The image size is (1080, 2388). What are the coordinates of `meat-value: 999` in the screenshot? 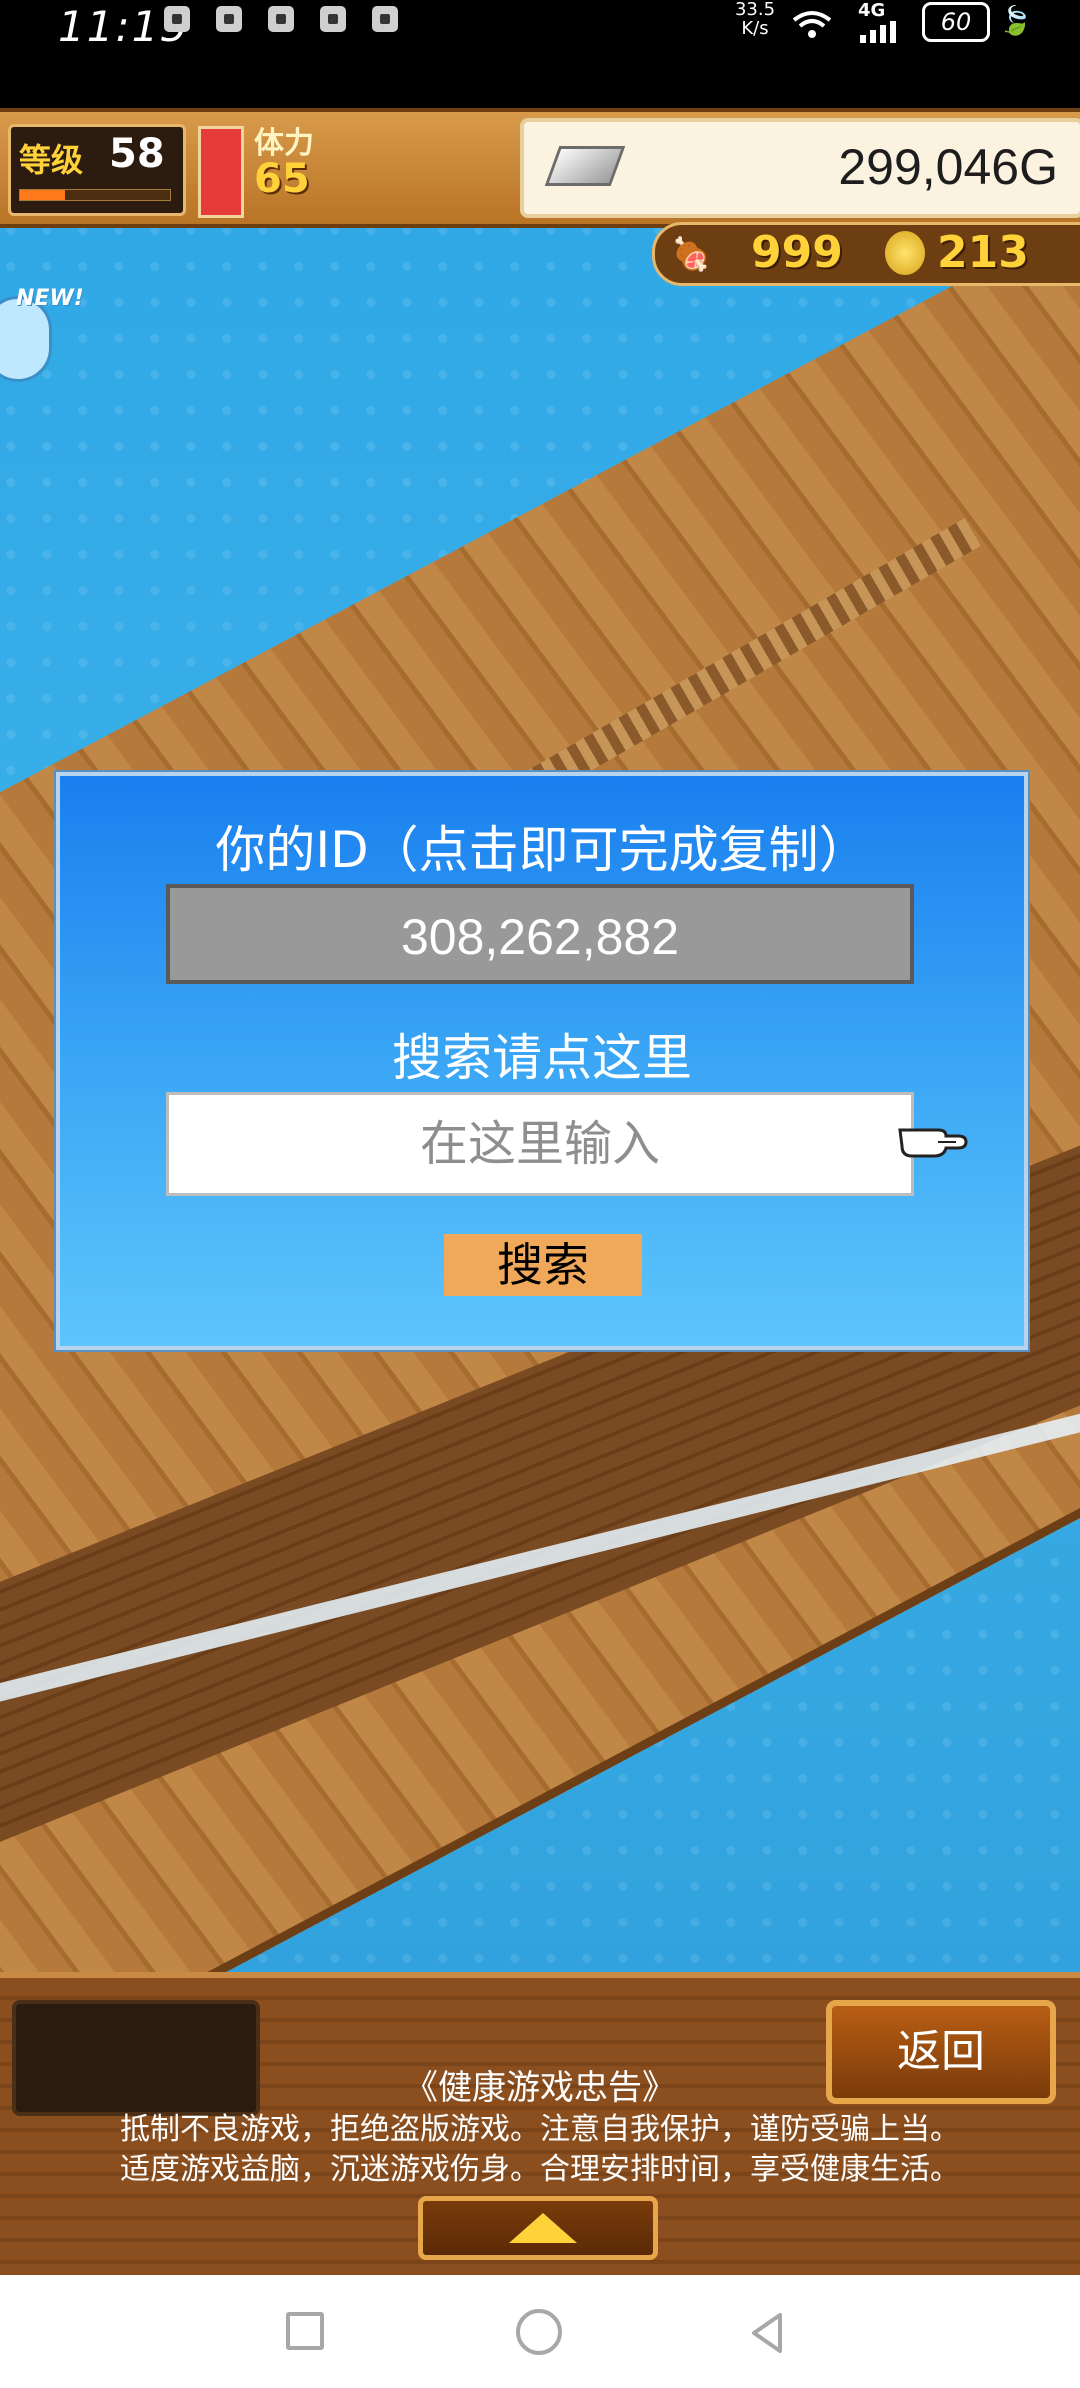 It's located at (797, 252).